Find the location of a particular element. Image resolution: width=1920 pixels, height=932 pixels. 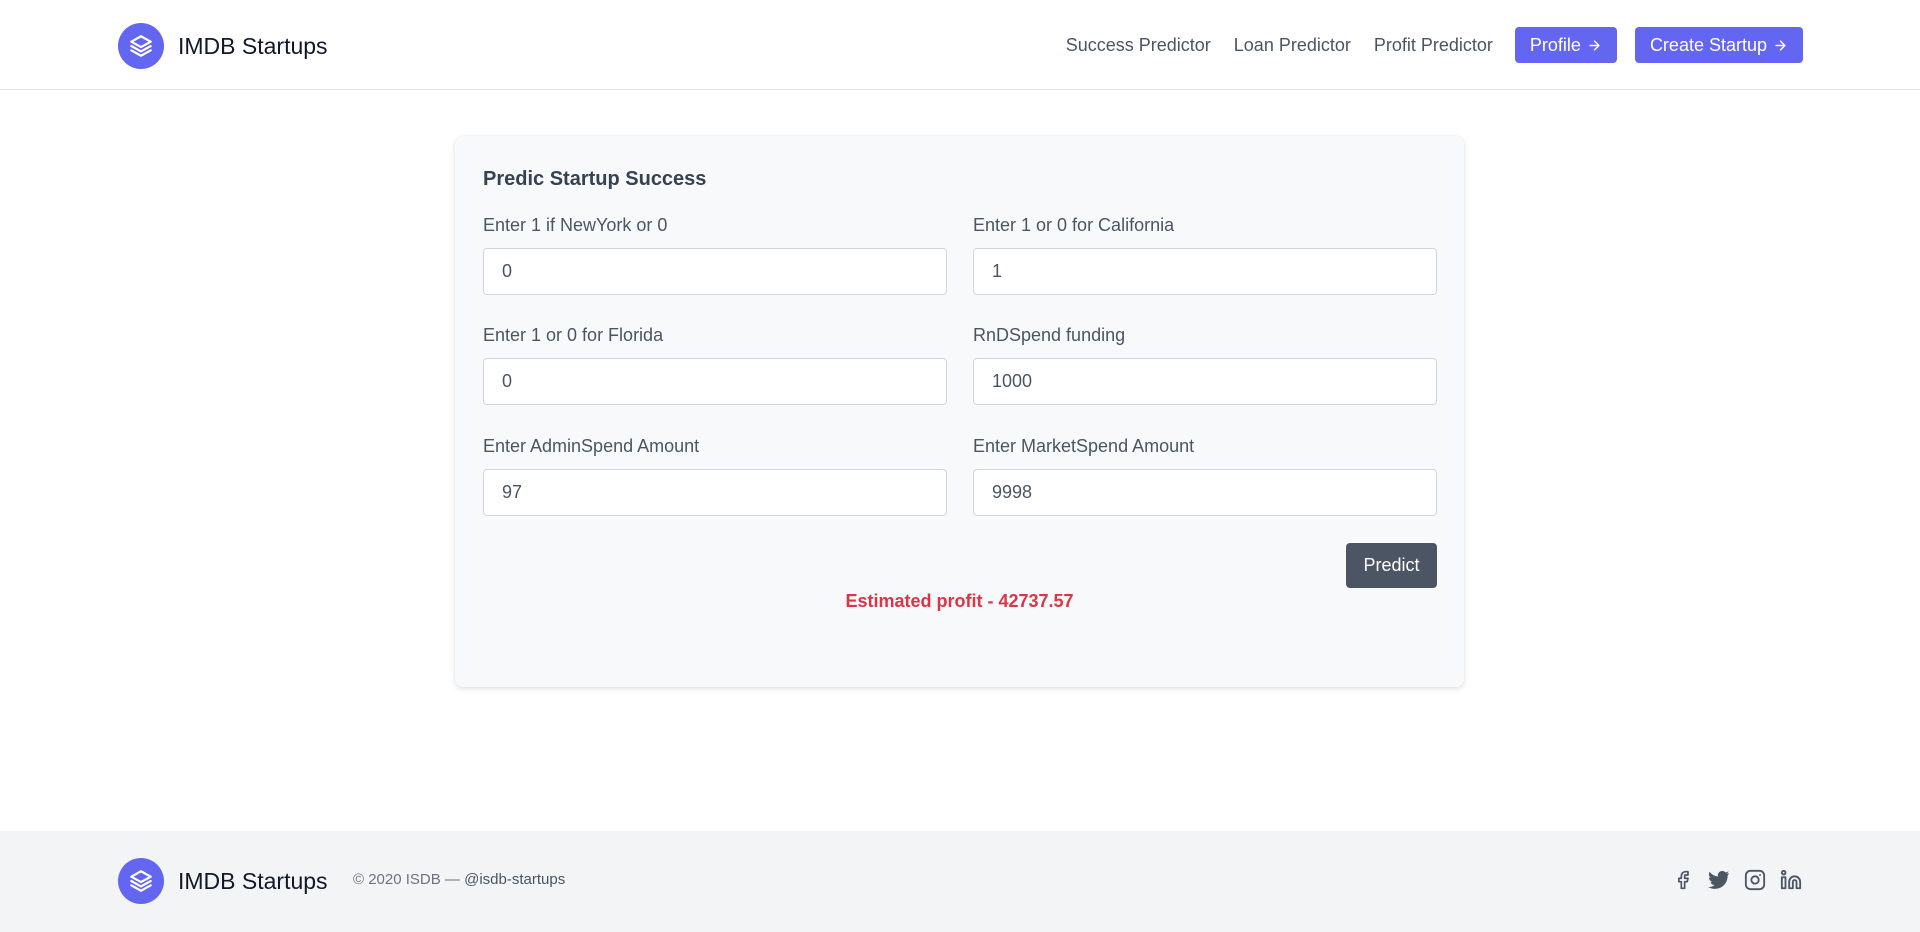

result-label: Estimated profit - is located at coordinates (919, 601).